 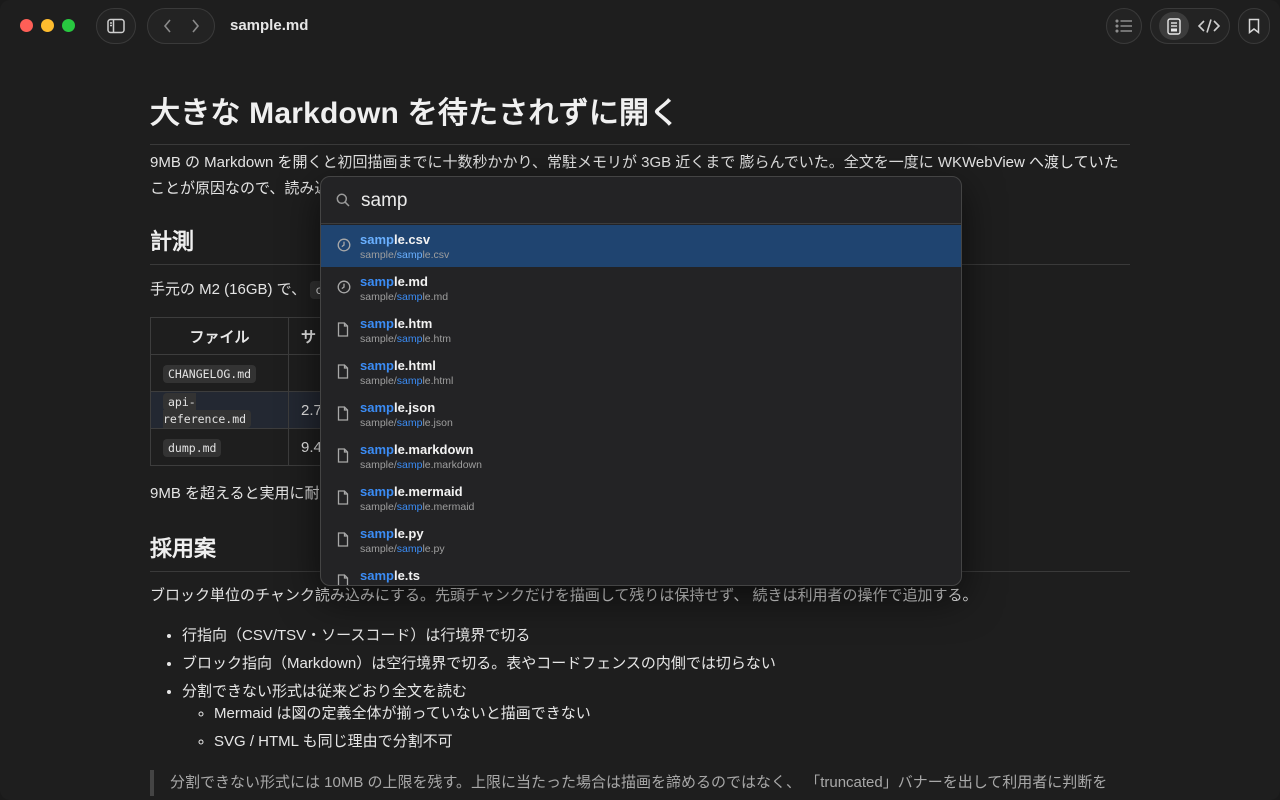 I want to click on minimize-window-button, so click(x=47, y=25).